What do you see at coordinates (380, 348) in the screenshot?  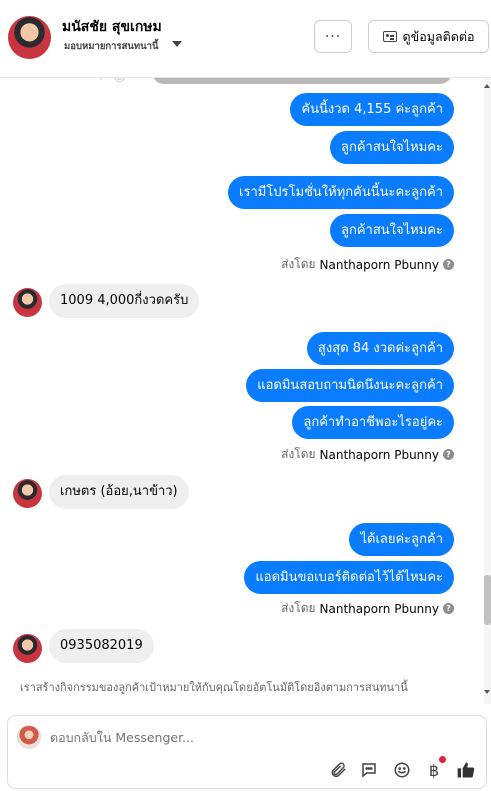 I see `outgoing-message: สูงสุด 84 งวดค่ะลูกค้า` at bounding box center [380, 348].